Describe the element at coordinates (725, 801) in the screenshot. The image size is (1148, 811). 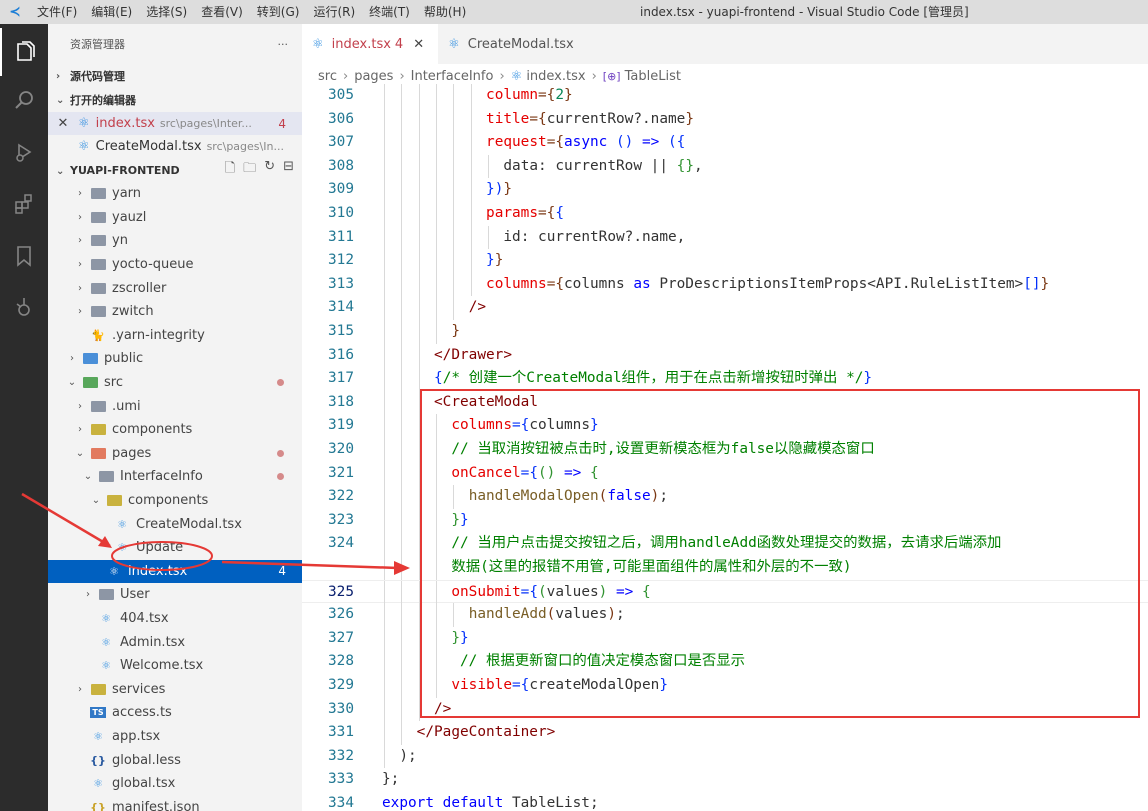
I see `code-line: 334 export default TableList;` at that location.